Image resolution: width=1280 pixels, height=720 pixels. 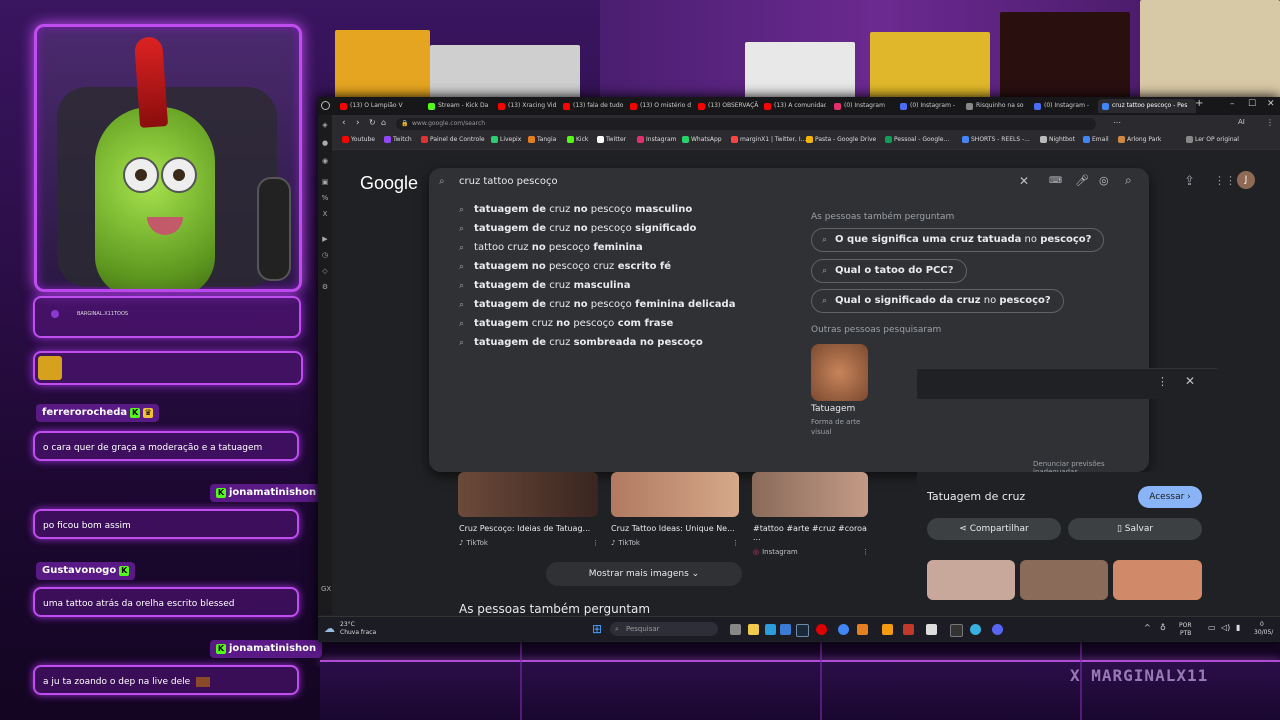 I want to click on suggestion-item: ⌕ tatuagem de cruz masculina, so click(x=544, y=285).